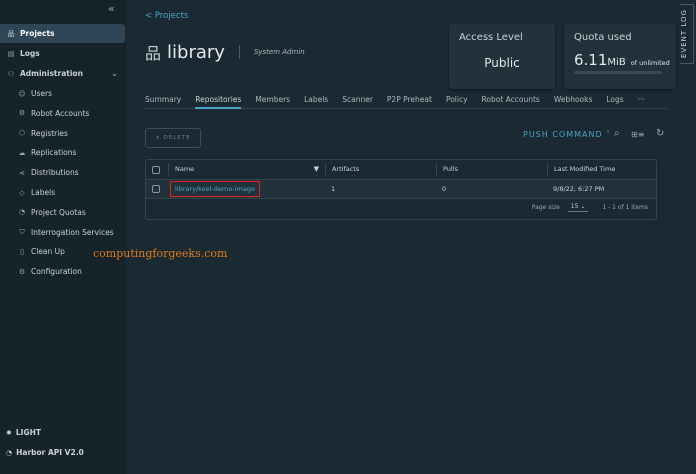  What do you see at coordinates (9, 432) in the screenshot?
I see `sun-icon: ✹` at bounding box center [9, 432].